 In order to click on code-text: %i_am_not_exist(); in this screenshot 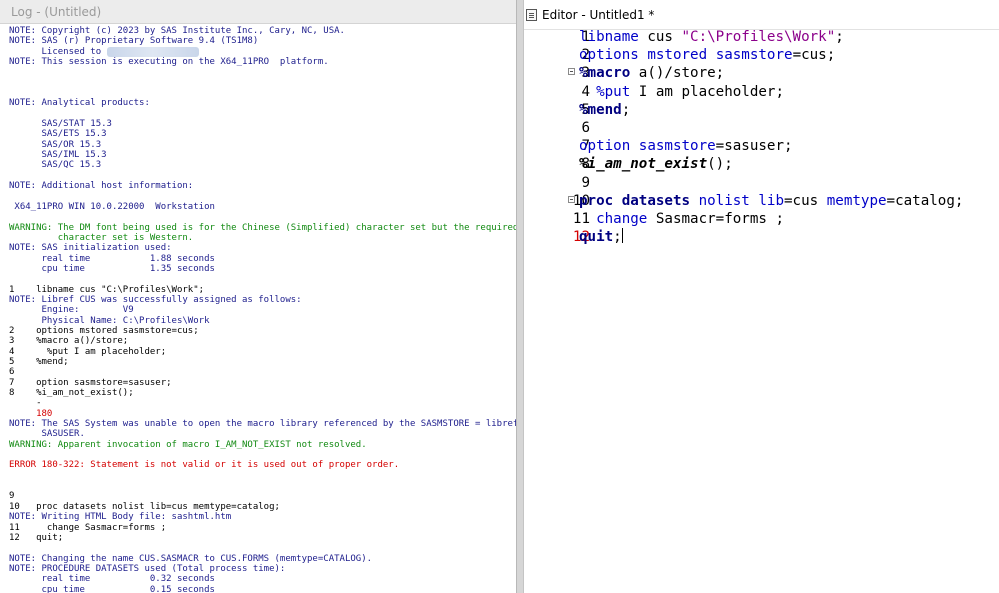, I will do `click(656, 164)`.